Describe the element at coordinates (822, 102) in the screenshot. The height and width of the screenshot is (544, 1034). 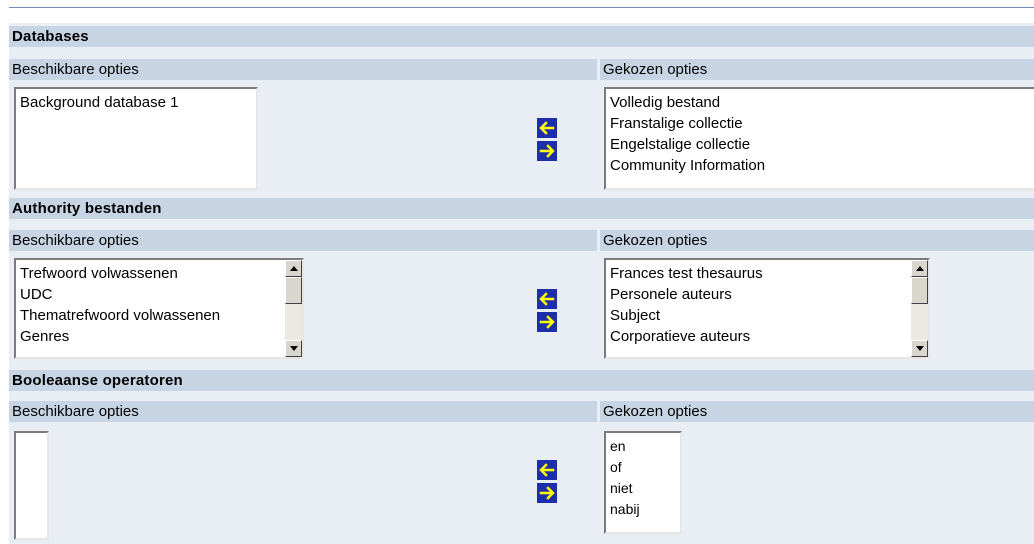
I see `list-item: Volledig bestand` at that location.